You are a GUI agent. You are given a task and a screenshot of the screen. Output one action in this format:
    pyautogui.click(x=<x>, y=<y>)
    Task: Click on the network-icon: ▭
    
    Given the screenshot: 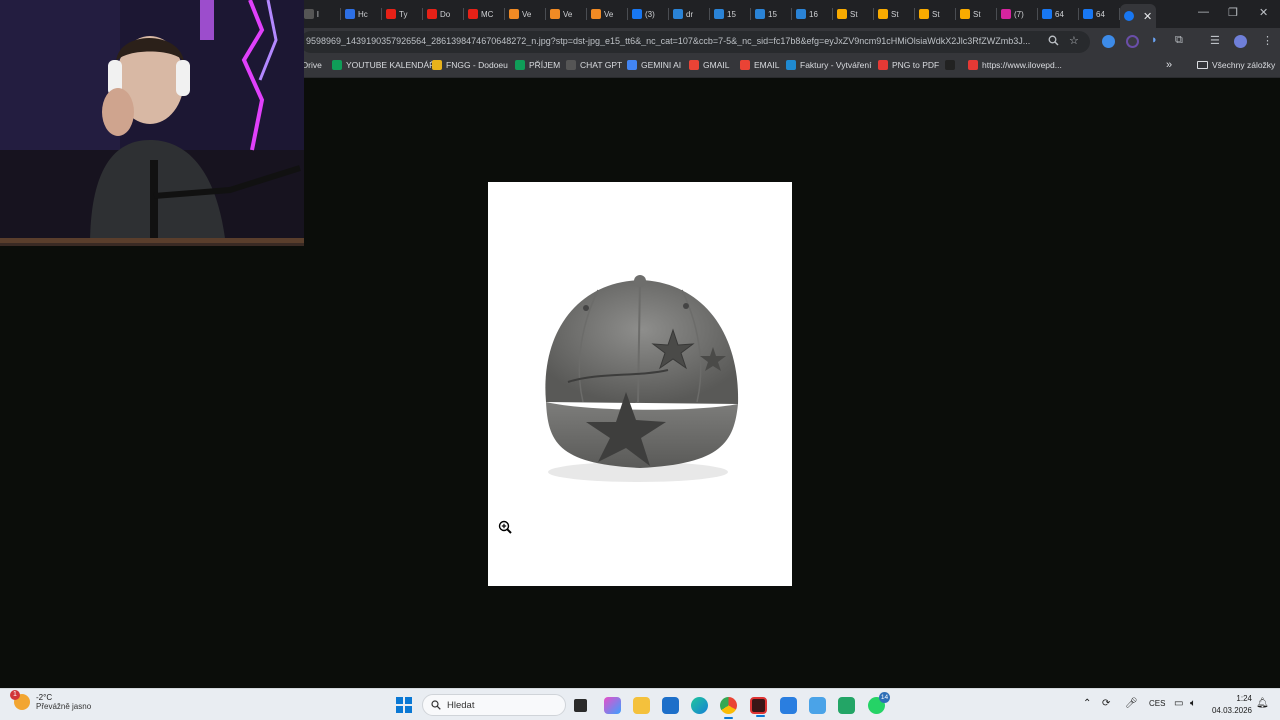 What is the action you would take?
    pyautogui.click(x=1178, y=703)
    